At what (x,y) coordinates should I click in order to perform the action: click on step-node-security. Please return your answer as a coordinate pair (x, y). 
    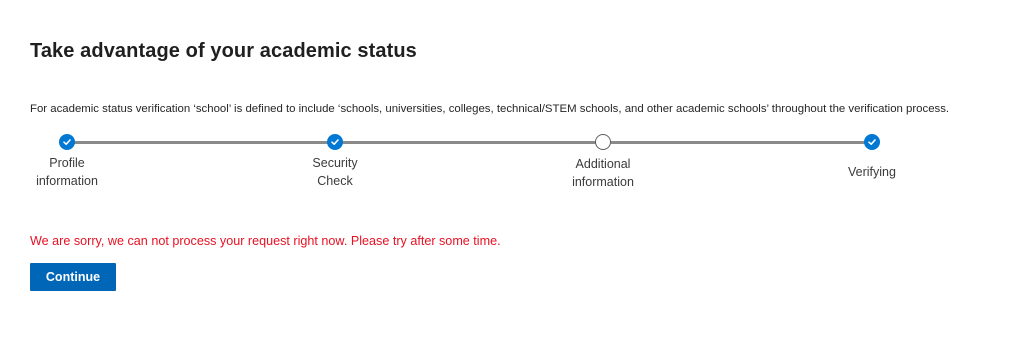
    Looking at the image, I should click on (335, 142).